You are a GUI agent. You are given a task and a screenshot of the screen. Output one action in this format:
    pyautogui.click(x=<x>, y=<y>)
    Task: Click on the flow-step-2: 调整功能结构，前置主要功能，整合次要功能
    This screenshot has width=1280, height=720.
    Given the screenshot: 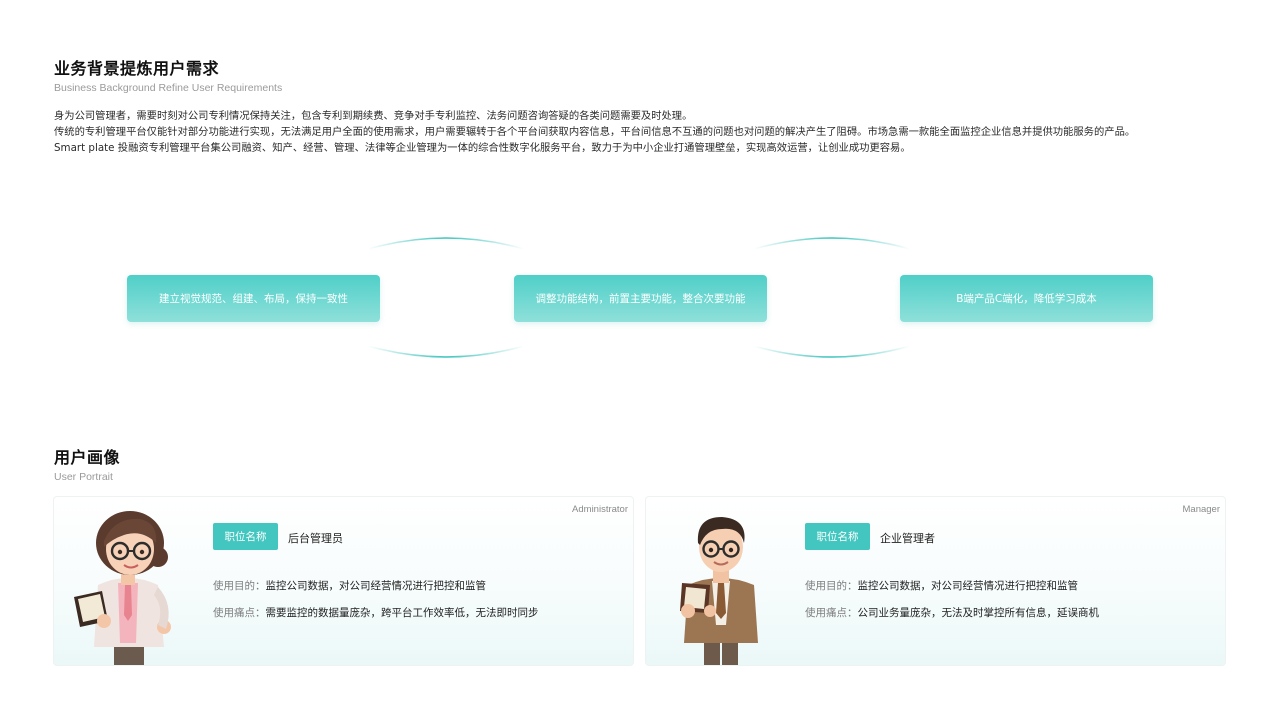 What is the action you would take?
    pyautogui.click(x=640, y=298)
    